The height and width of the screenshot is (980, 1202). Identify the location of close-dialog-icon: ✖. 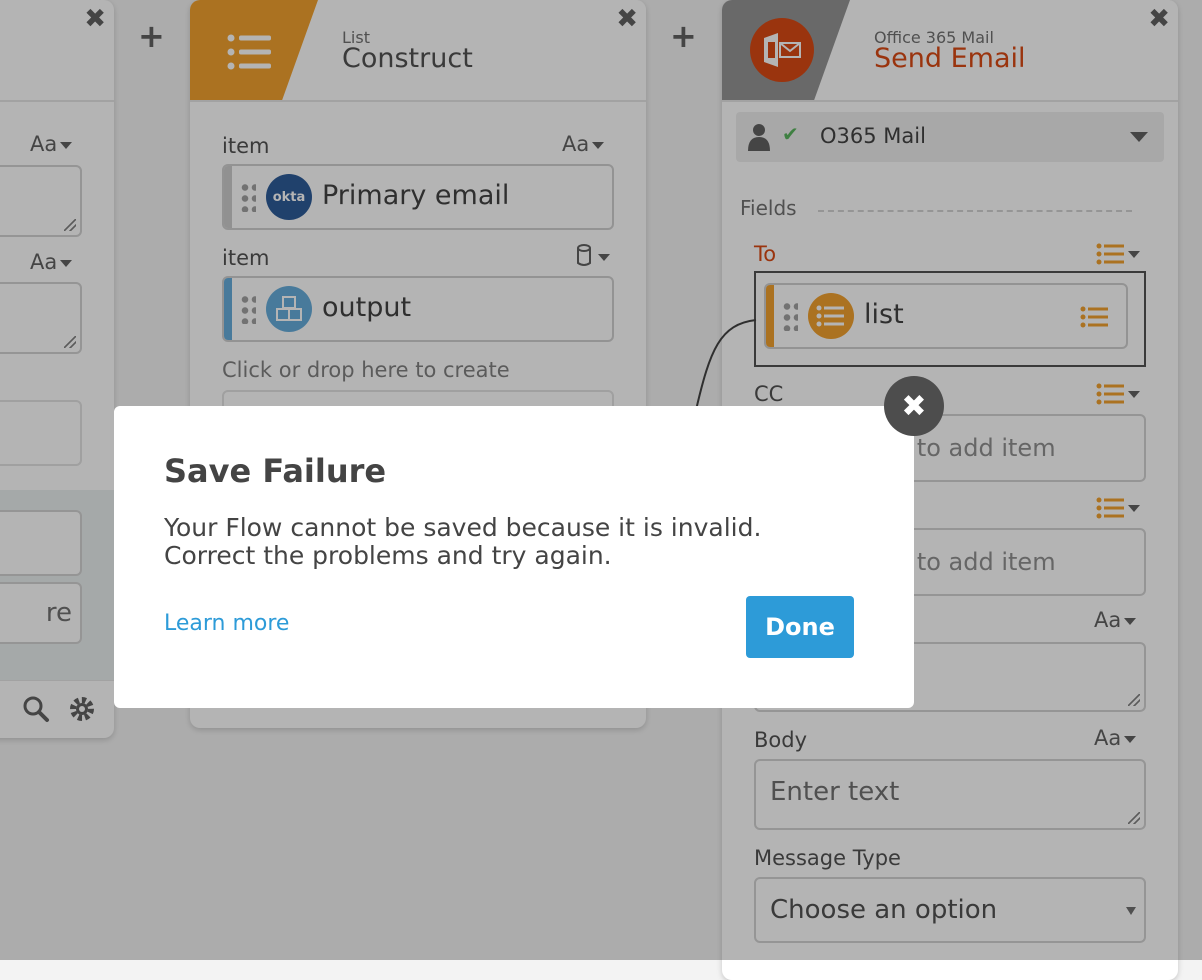
(914, 406).